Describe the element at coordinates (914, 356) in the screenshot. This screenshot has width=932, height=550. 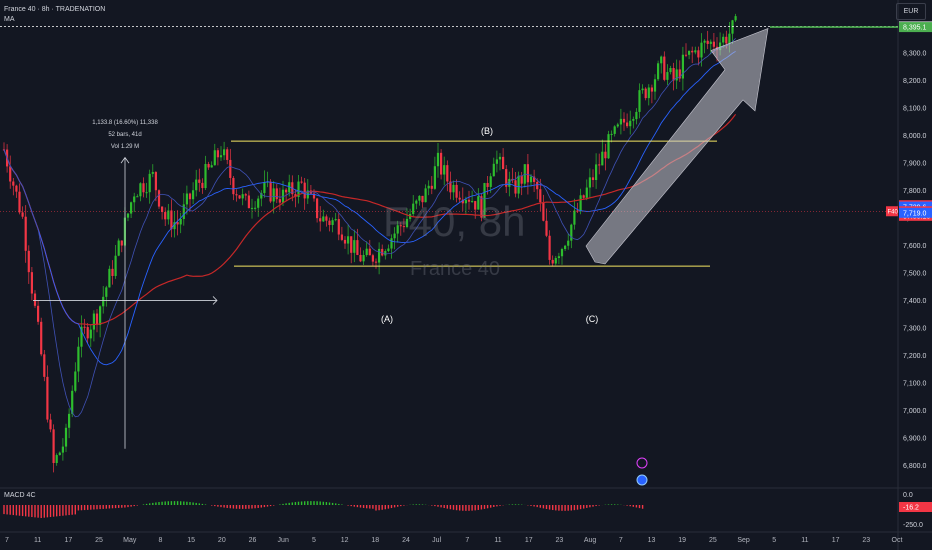
I see `y-tick-label: 7,200.0` at that location.